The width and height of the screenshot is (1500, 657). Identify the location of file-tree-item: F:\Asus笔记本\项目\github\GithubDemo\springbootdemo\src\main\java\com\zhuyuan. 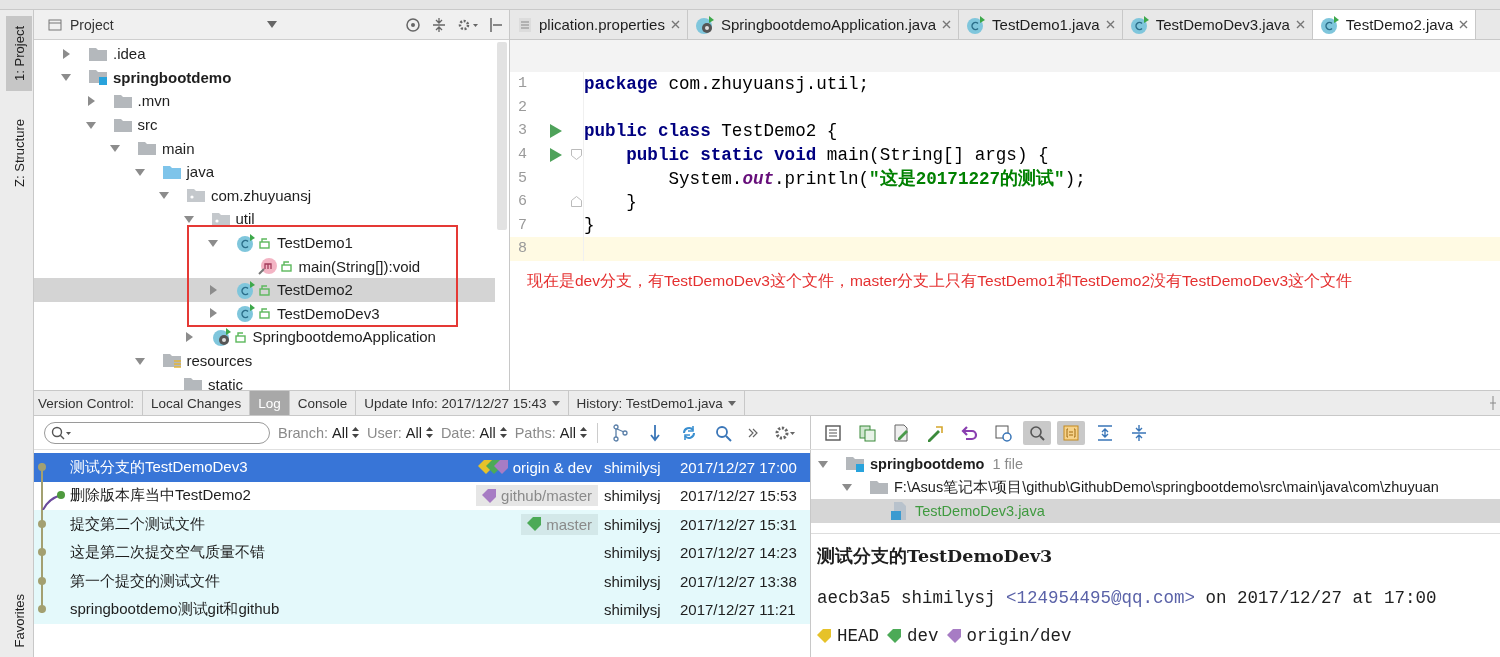
(1155, 487).